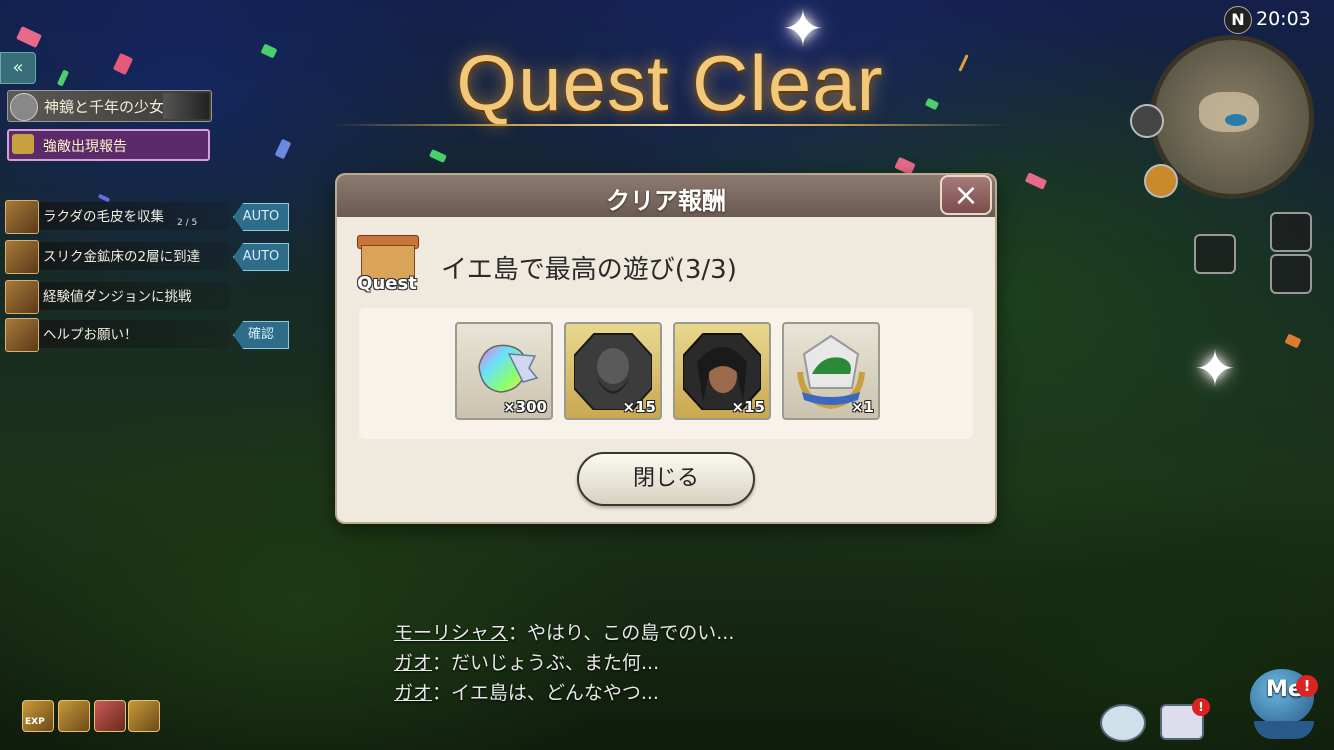  Describe the element at coordinates (110, 716) in the screenshot. I see `boot-icon` at that location.